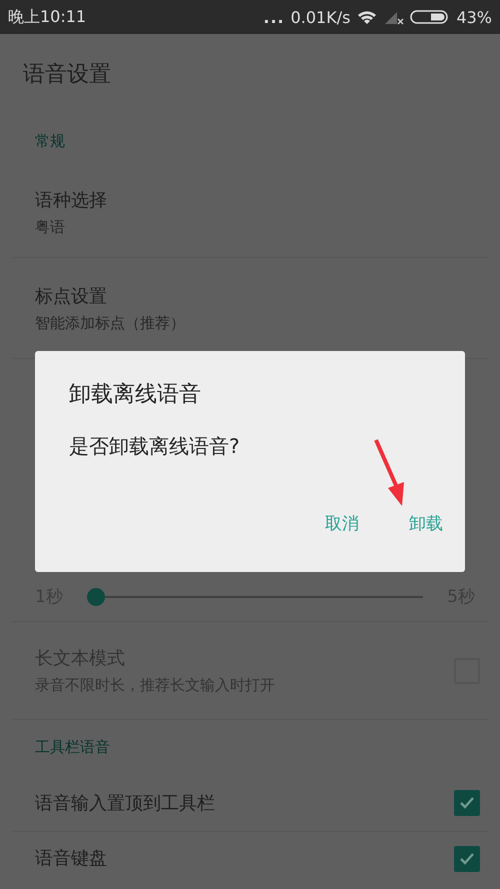  I want to click on setting-title: 语音键盘, so click(71, 858).